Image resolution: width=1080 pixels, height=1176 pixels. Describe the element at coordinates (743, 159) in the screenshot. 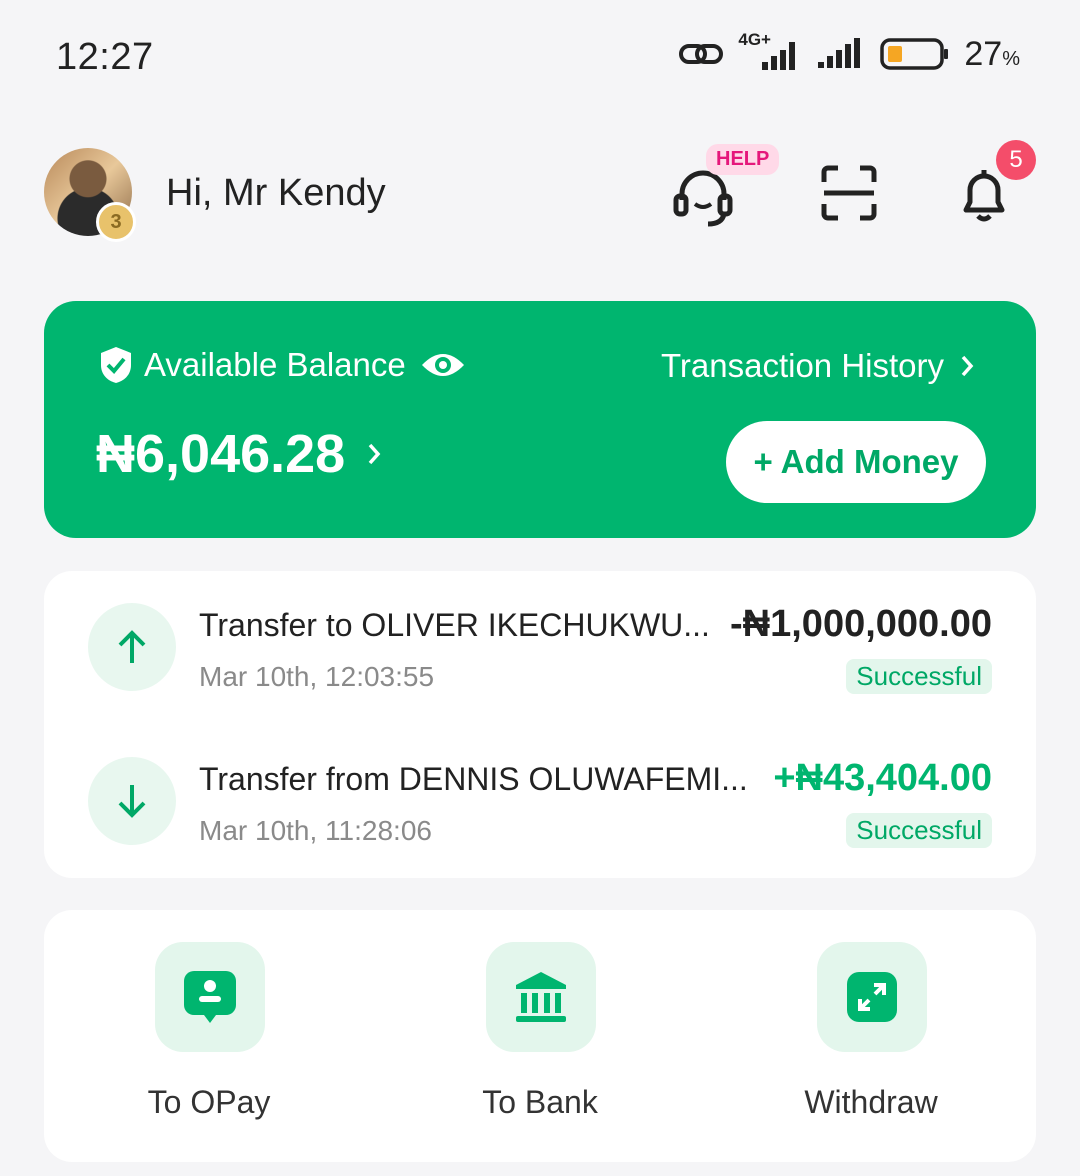

I see `help-tag: HELP` at that location.